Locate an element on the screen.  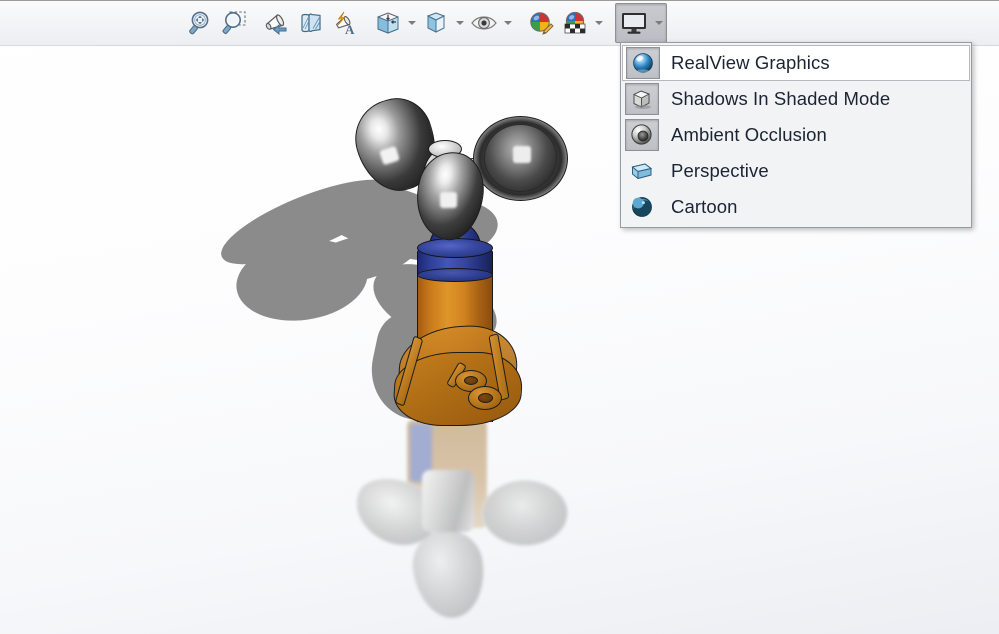
zoom-to-fit-icon is located at coordinates (199, 23).